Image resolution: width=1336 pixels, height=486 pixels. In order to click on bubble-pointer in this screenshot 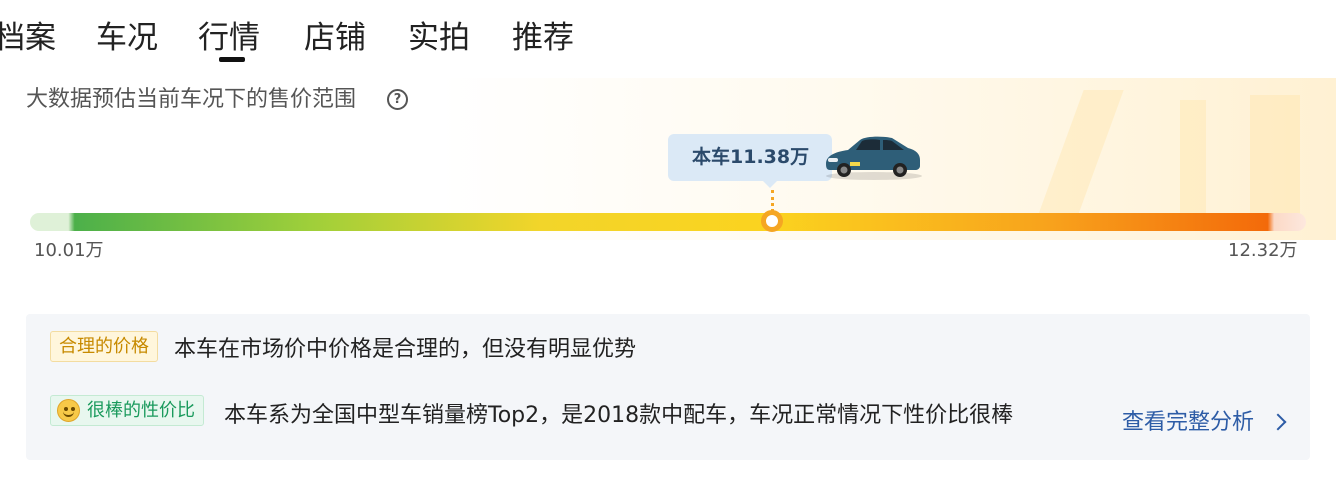, I will do `click(770, 184)`.